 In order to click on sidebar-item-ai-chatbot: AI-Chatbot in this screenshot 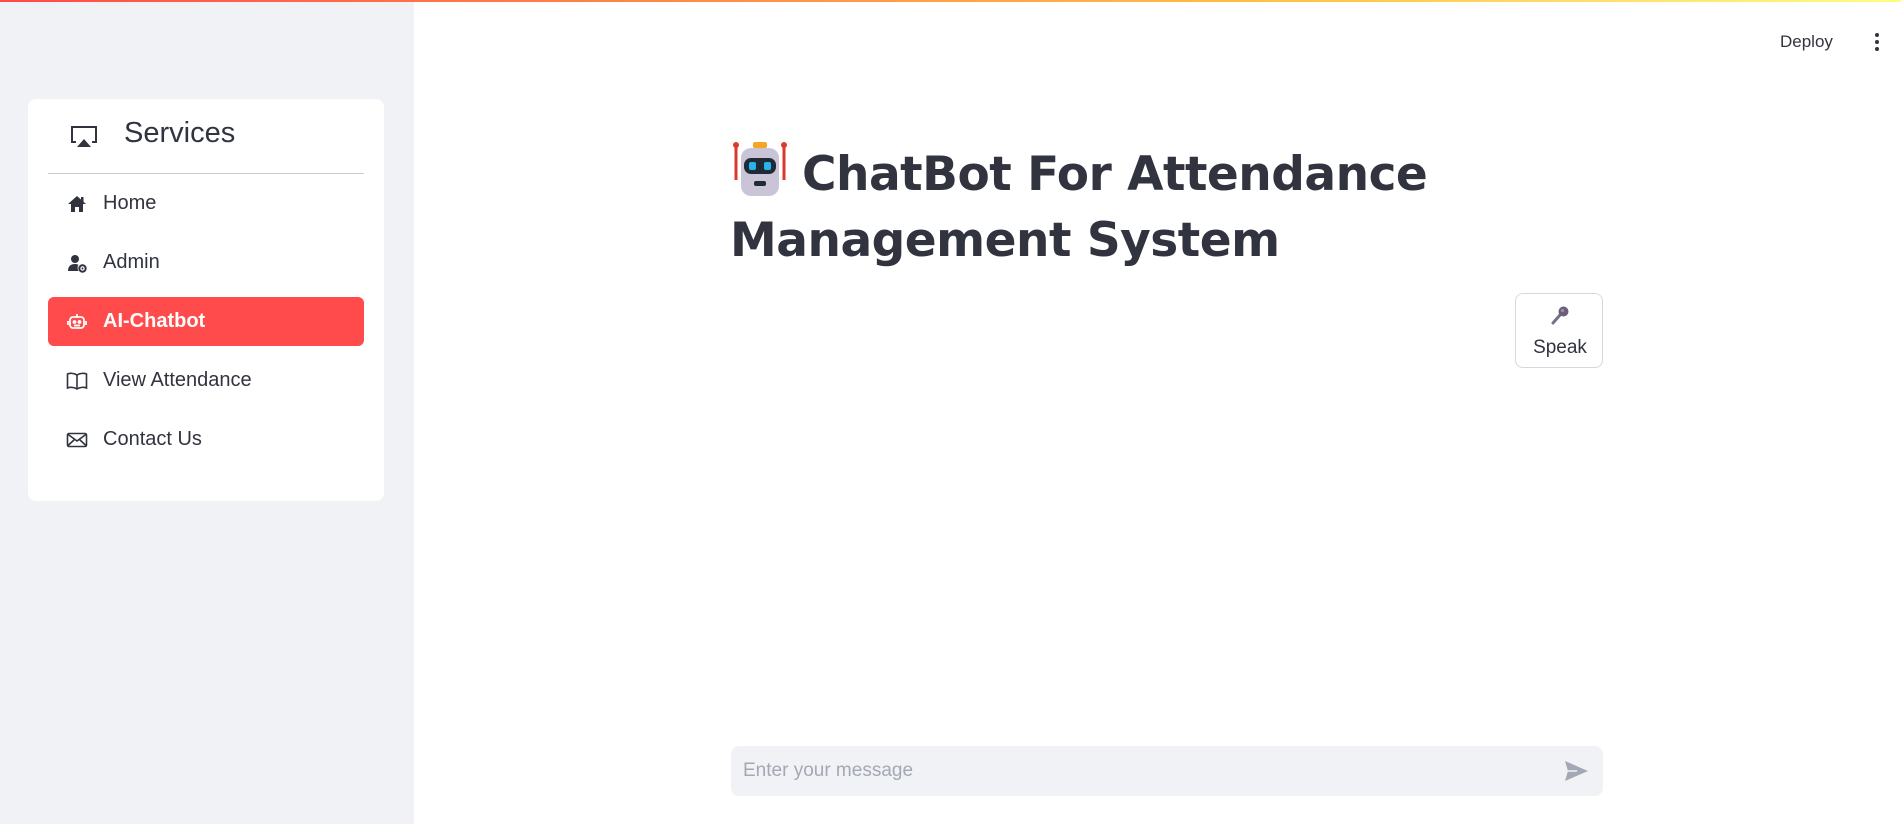, I will do `click(206, 321)`.